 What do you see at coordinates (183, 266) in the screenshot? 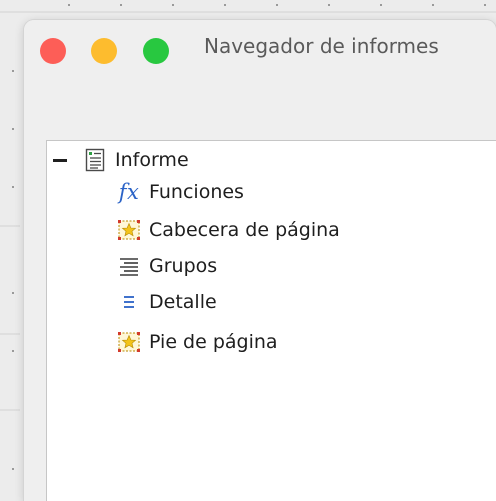
I see `tree-item-label: Grupos` at bounding box center [183, 266].